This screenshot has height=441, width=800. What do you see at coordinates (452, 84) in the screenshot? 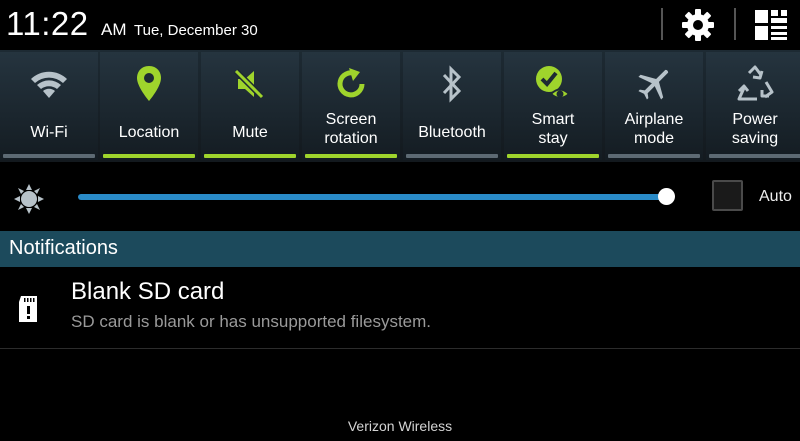
I see `bluetooth-icon` at bounding box center [452, 84].